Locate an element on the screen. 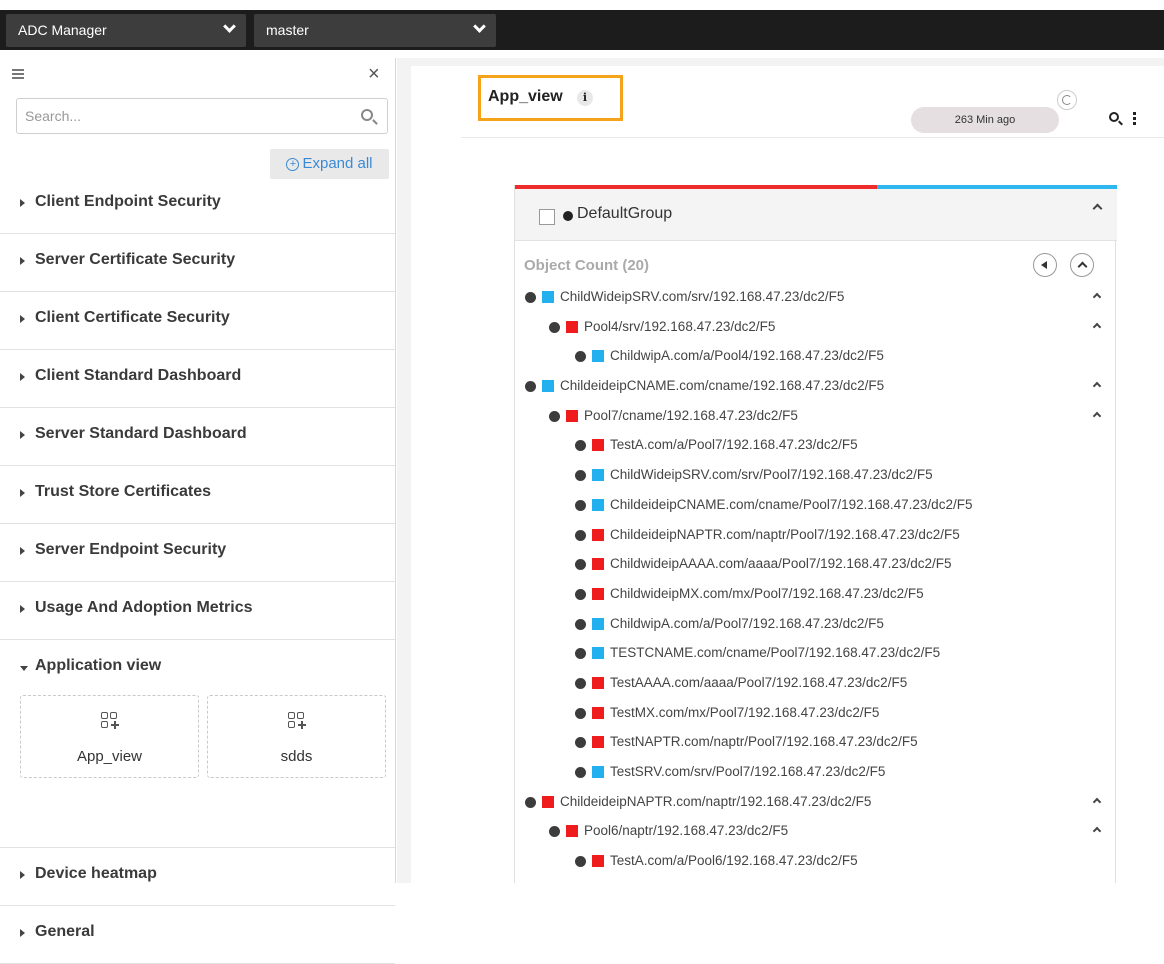  sidebar-item-usage-and-adoption-metrics: Usage And Adoption Metrics is located at coordinates (197, 611).